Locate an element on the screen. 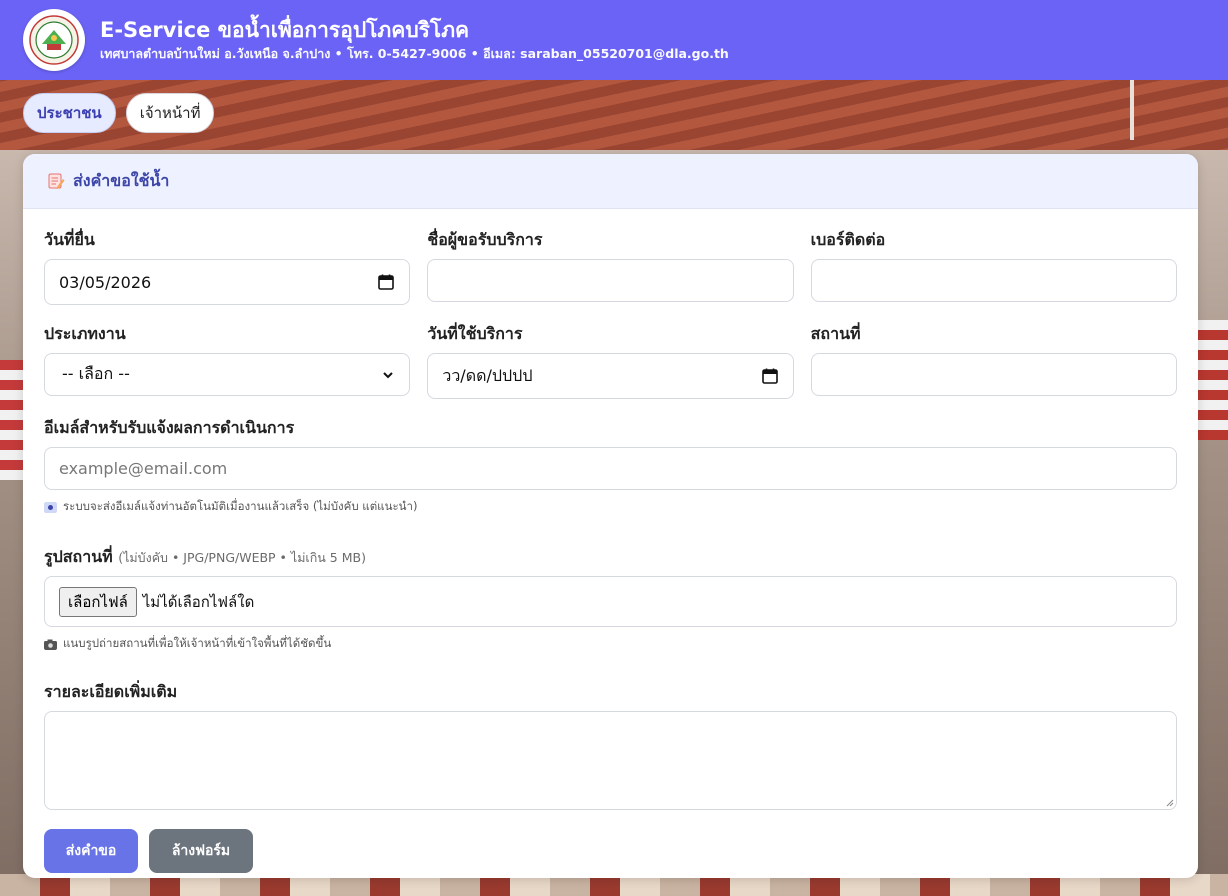 The width and height of the screenshot is (1228, 896). phone-label: เบอร์ติดต่อ is located at coordinates (848, 239).